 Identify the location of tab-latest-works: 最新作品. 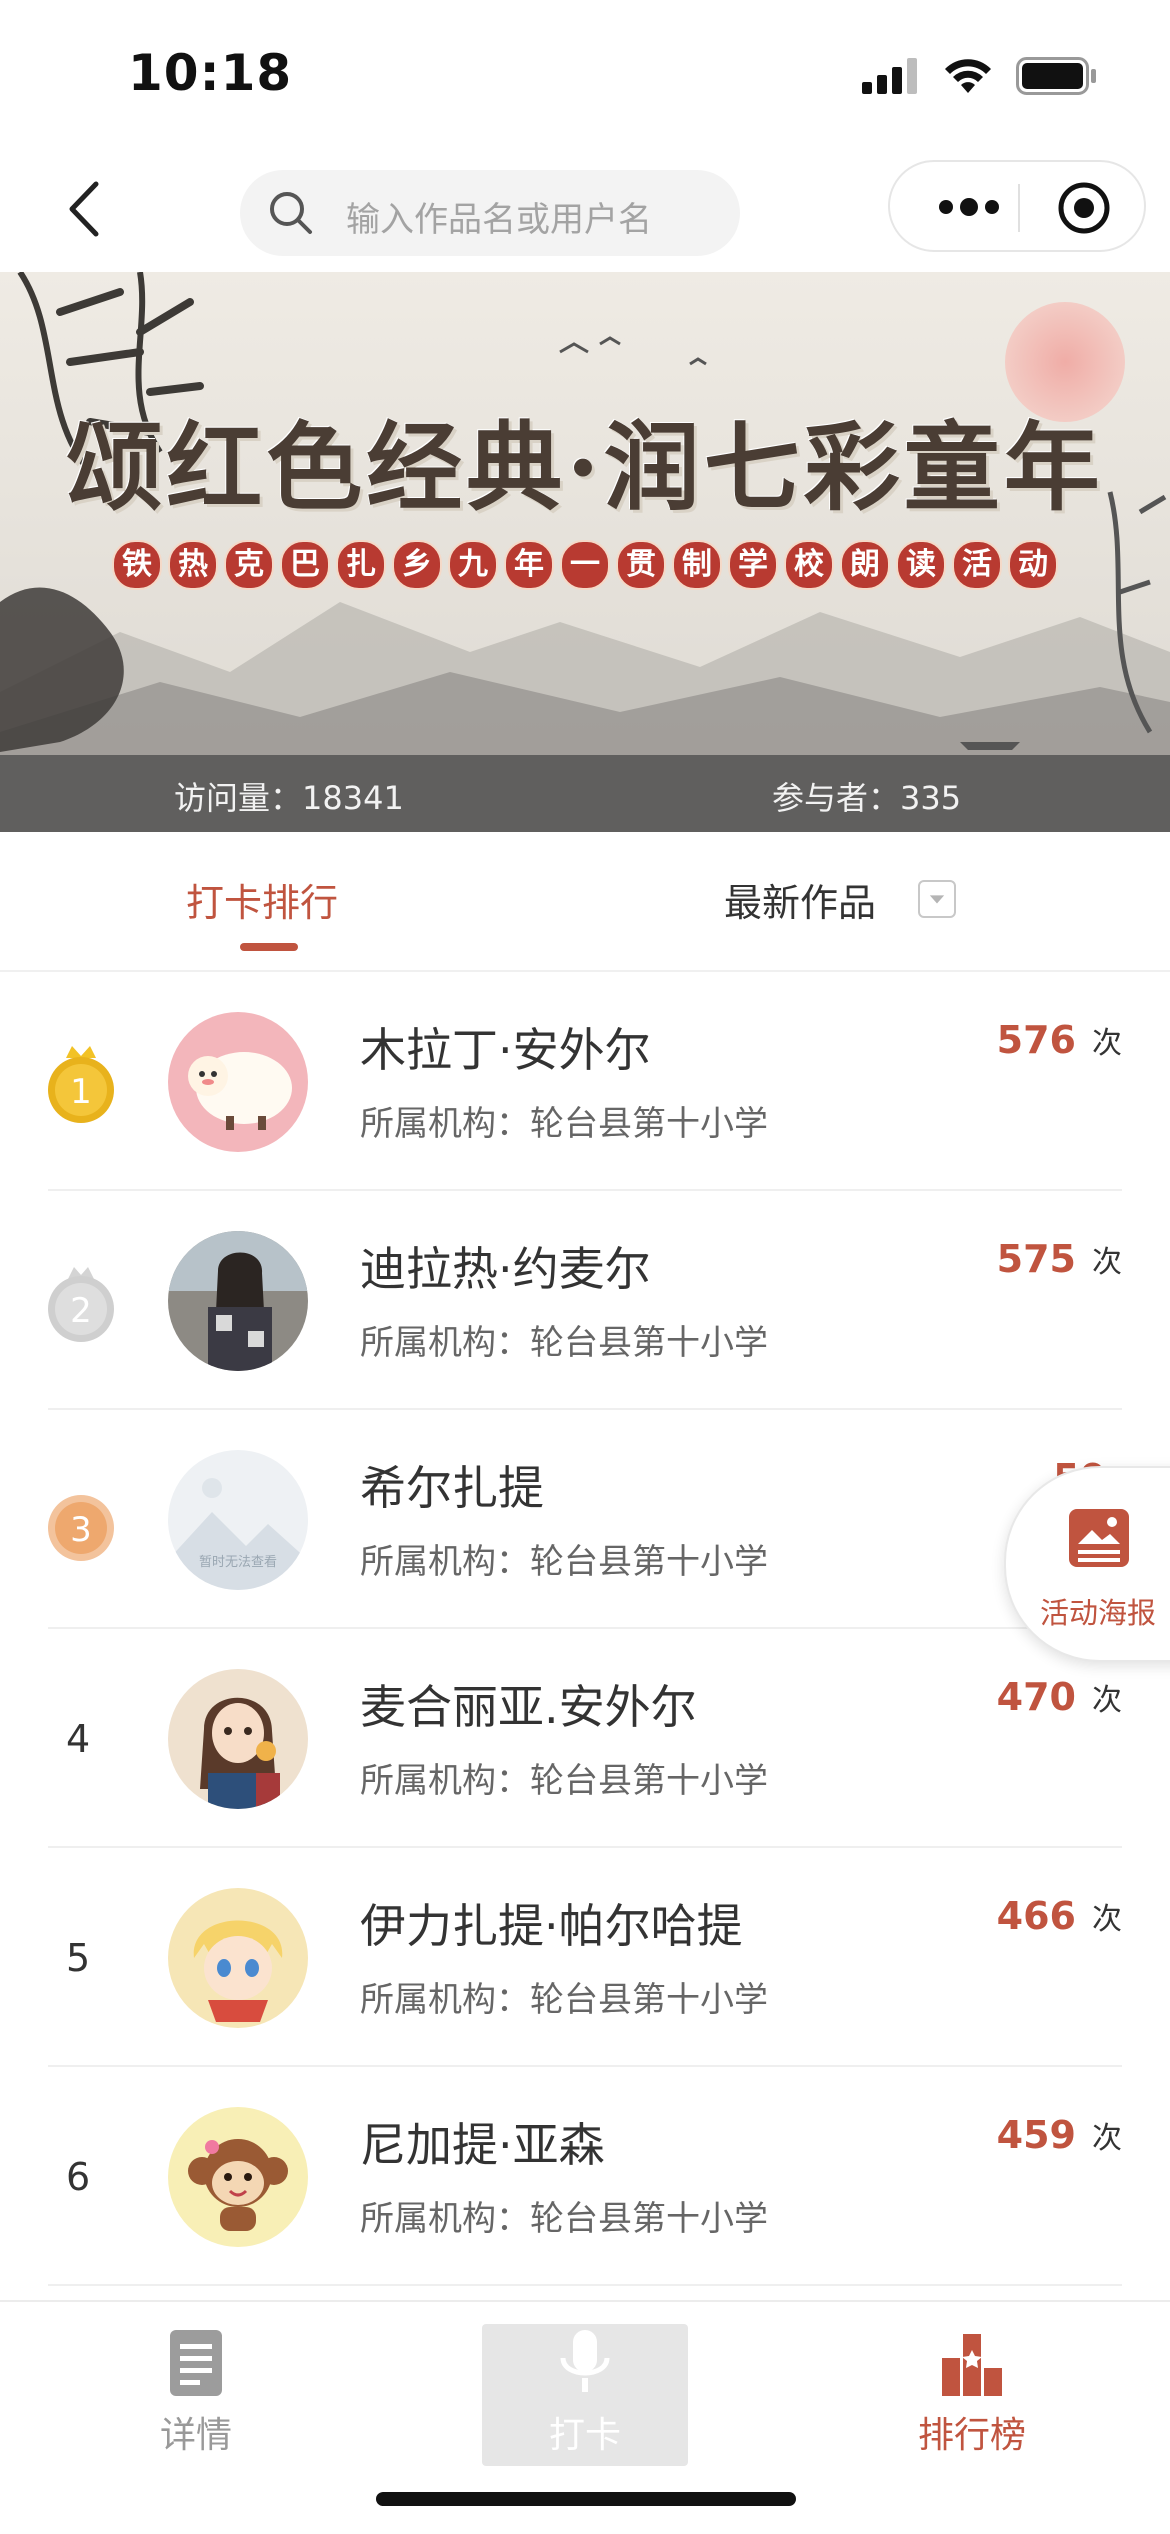
(800, 899).